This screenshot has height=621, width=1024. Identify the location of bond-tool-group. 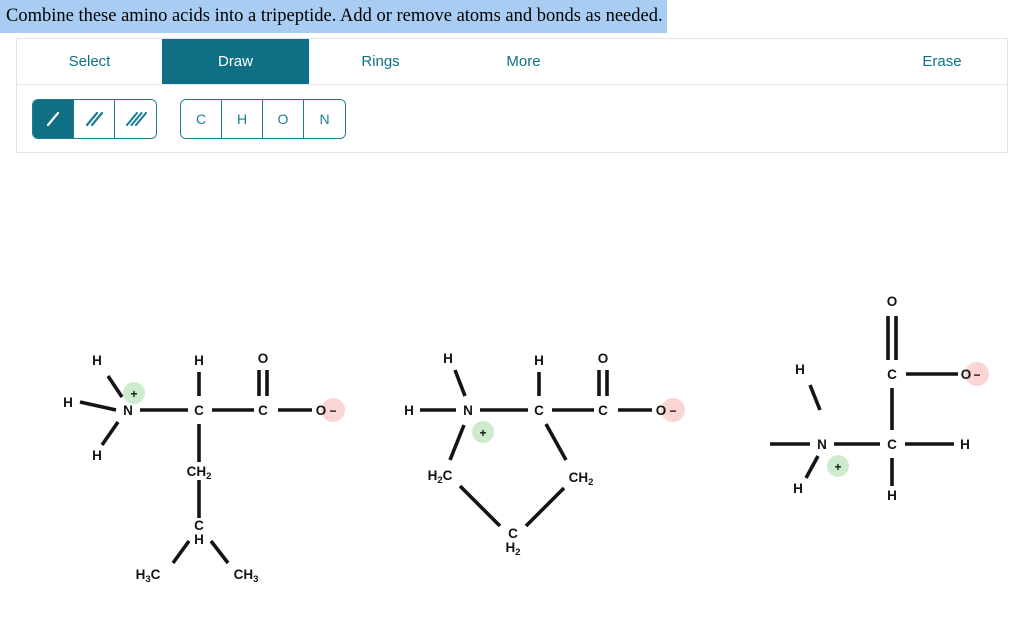
(94, 118).